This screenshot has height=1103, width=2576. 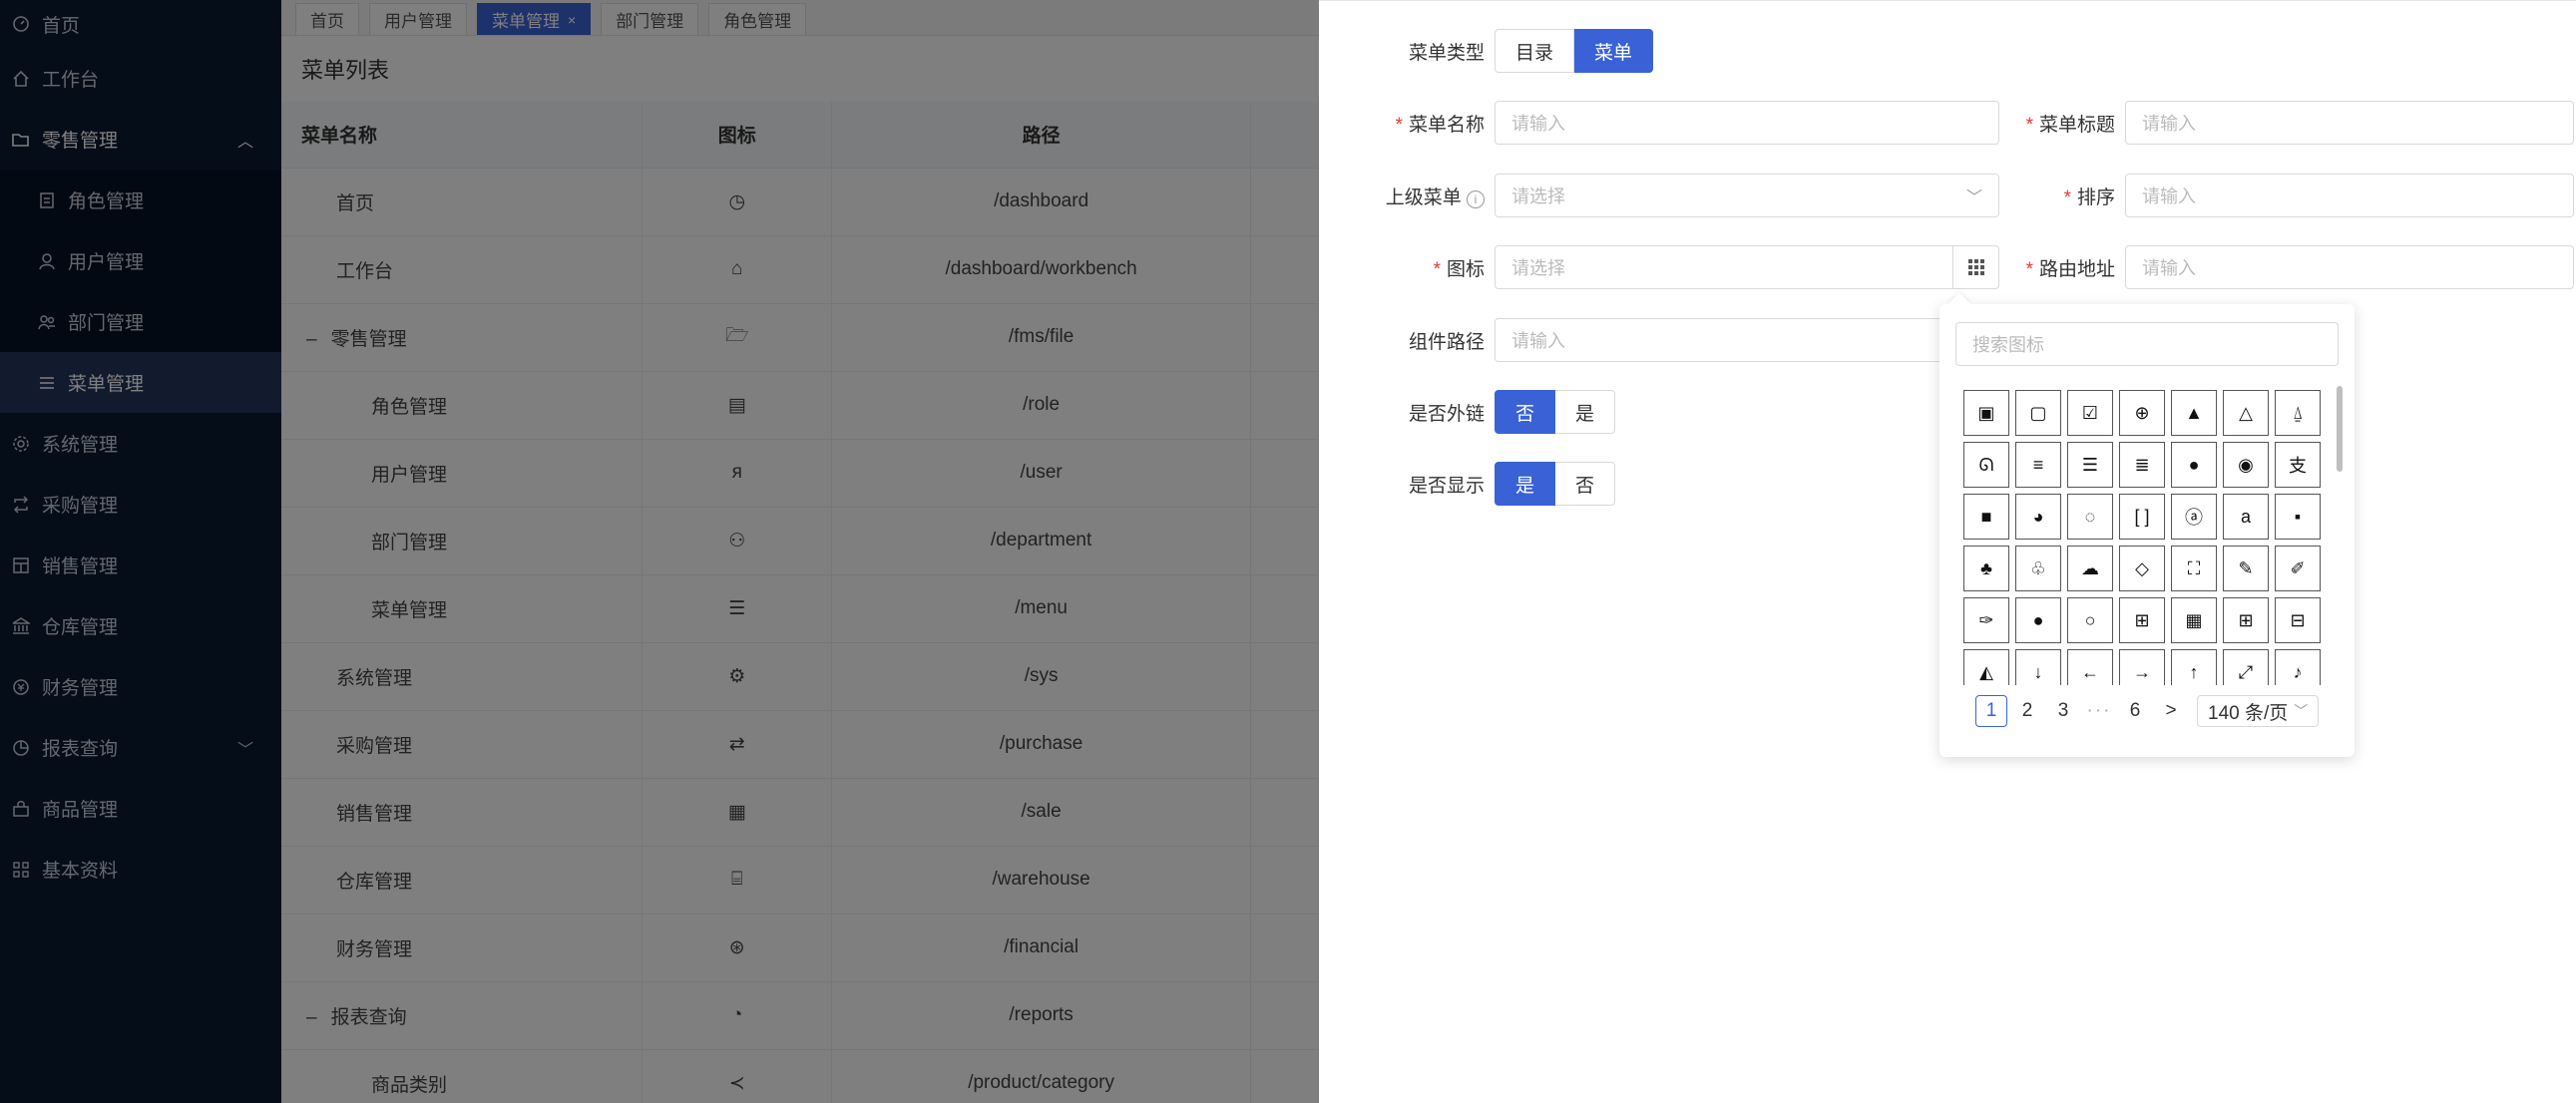 I want to click on area-chart-icon: ◭, so click(x=1986, y=667).